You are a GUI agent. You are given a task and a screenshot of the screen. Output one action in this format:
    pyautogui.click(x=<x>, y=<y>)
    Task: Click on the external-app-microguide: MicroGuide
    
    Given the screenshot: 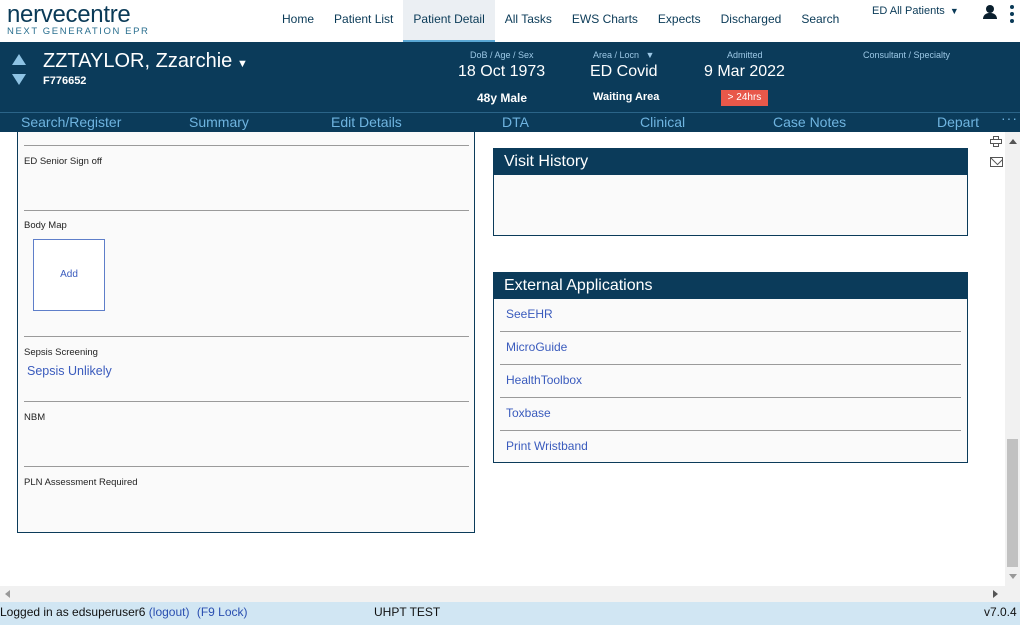 What is the action you would take?
    pyautogui.click(x=730, y=348)
    